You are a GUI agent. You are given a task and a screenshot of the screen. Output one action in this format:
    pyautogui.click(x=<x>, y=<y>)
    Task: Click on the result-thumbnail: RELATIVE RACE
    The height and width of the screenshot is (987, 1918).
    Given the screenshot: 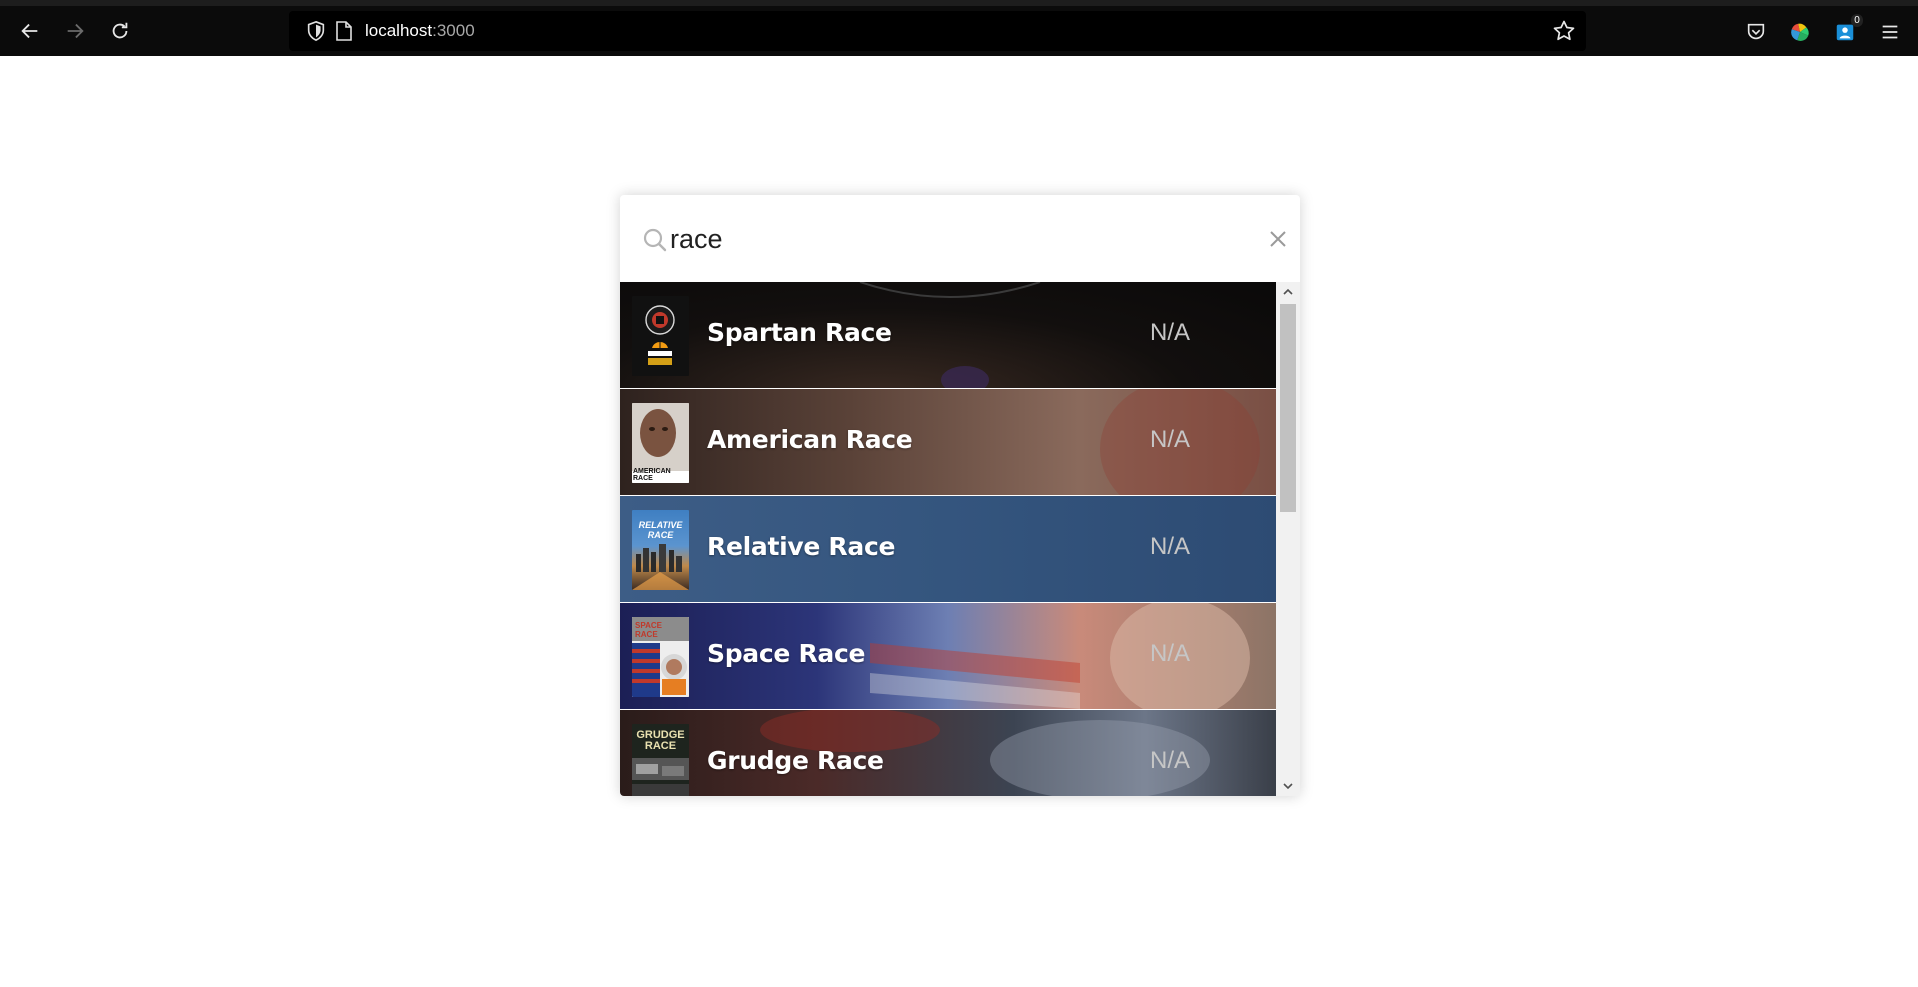 What is the action you would take?
    pyautogui.click(x=660, y=550)
    